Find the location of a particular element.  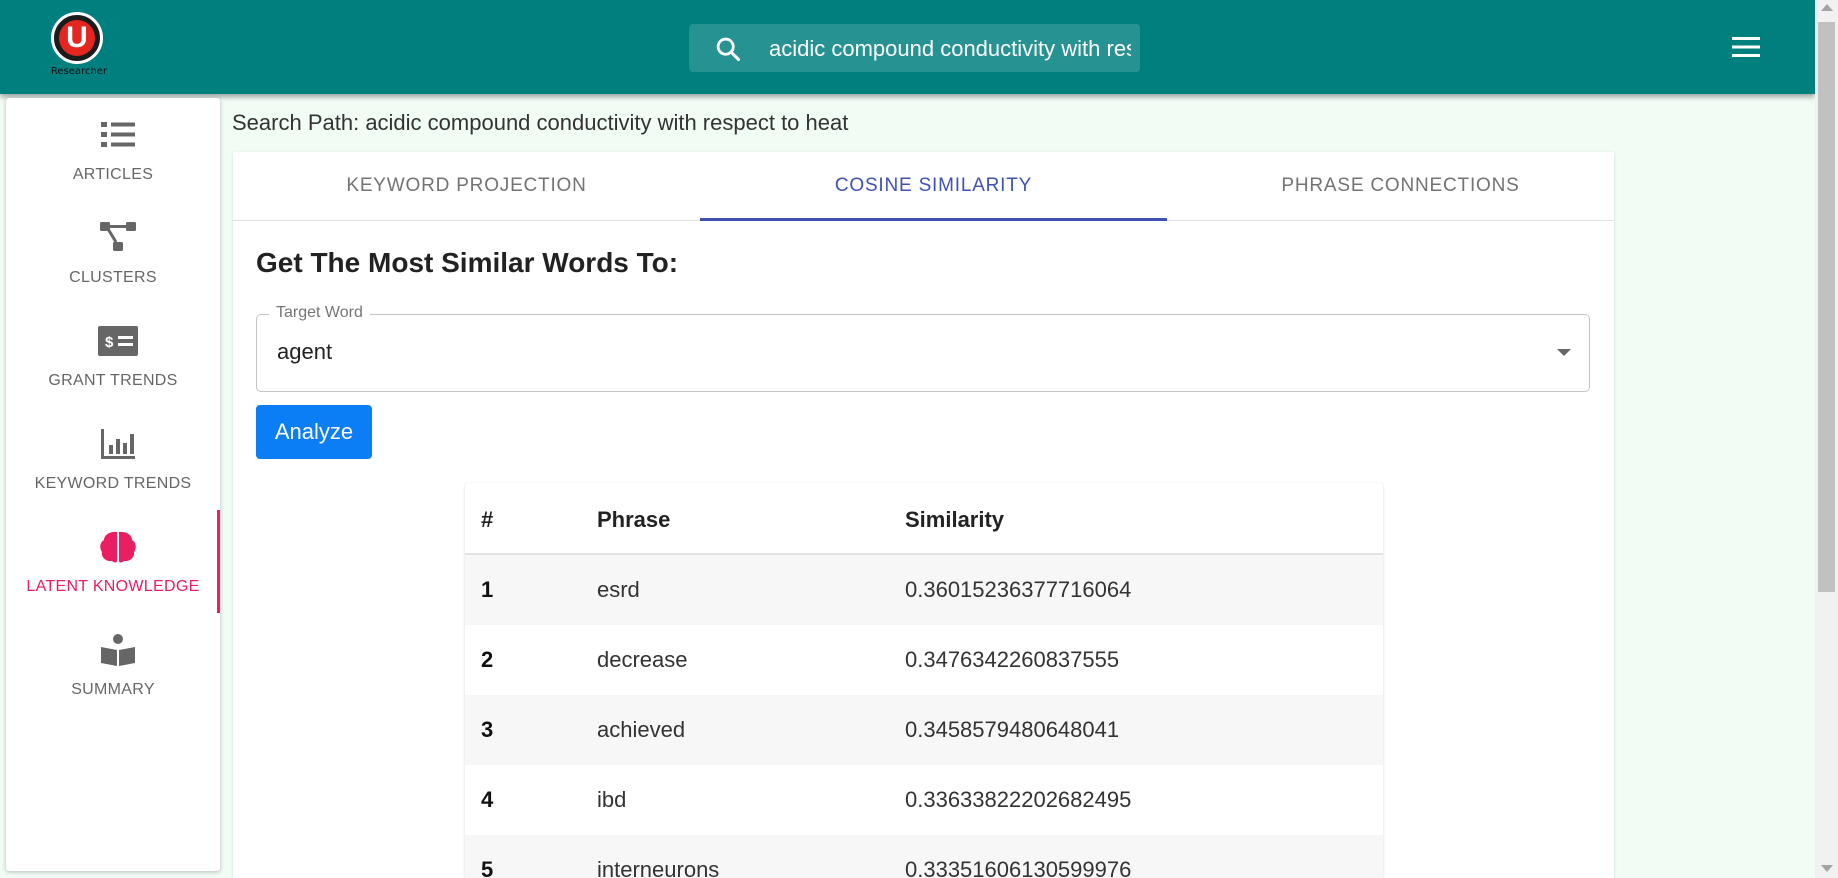

table-header: # Phrase Similarity is located at coordinates (924, 519).